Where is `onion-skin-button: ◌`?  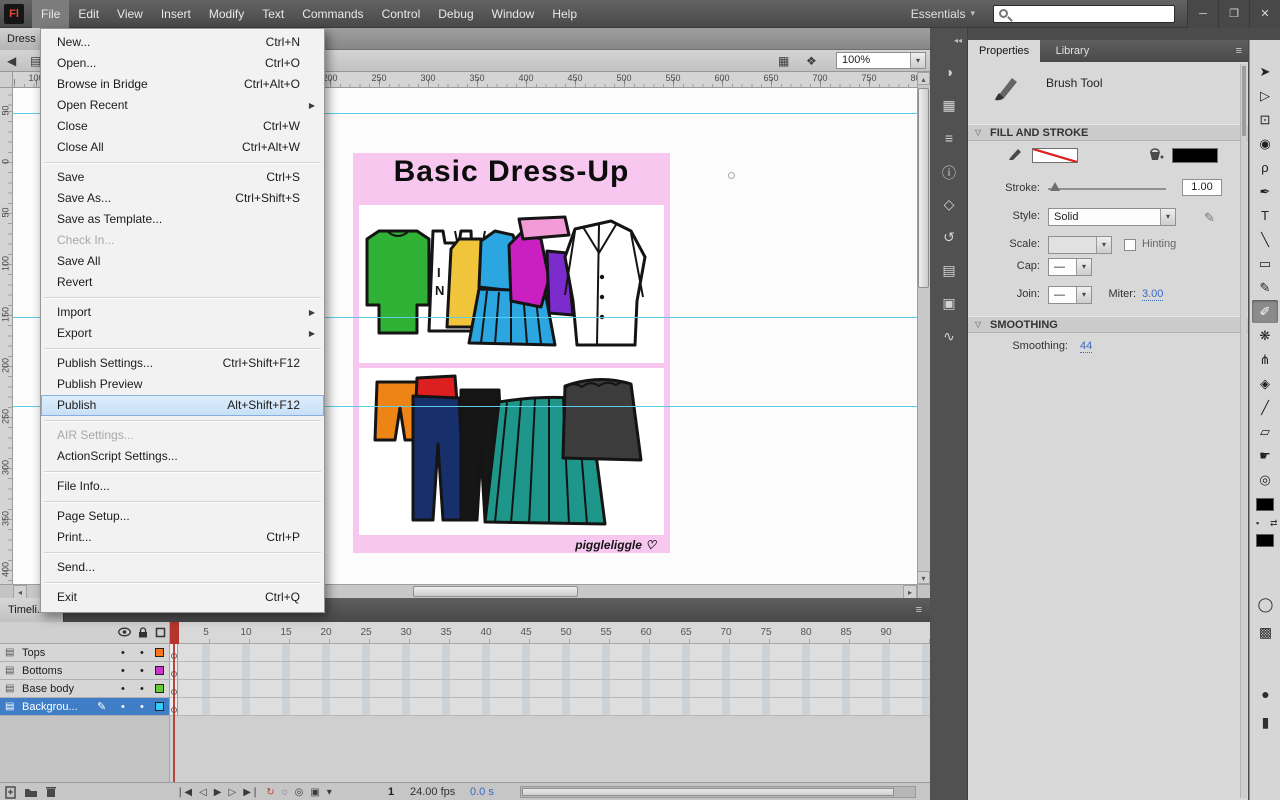 onion-skin-button: ◌ is located at coordinates (285, 792).